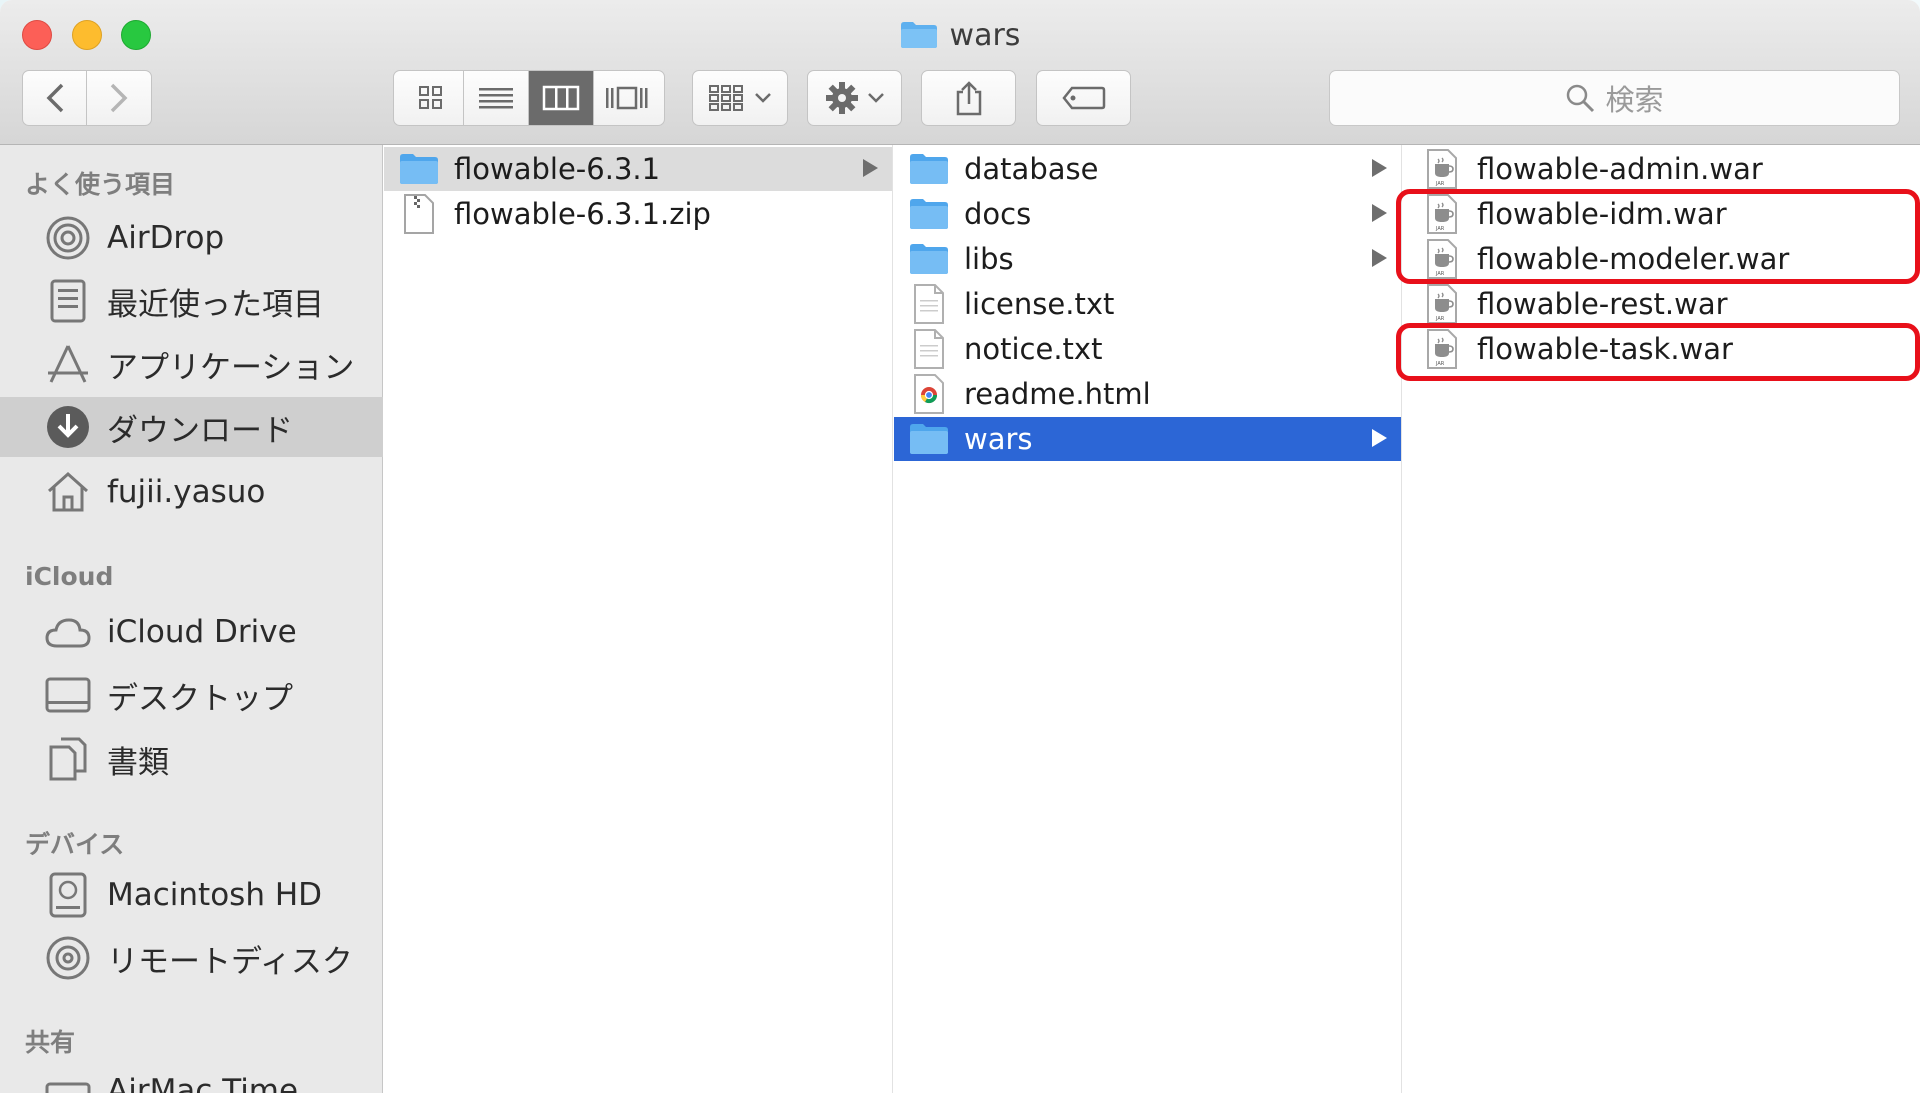 Image resolution: width=1920 pixels, height=1093 pixels. I want to click on action-button, so click(854, 98).